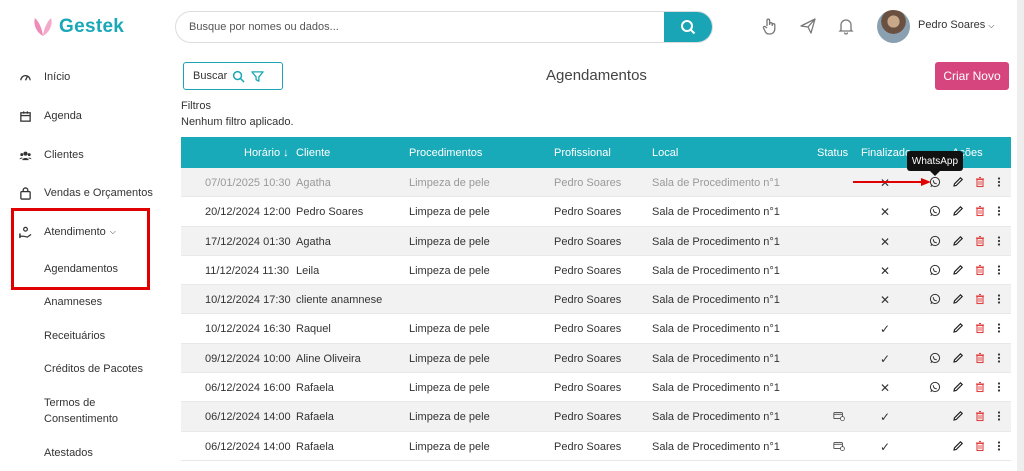  Describe the element at coordinates (257, 76) in the screenshot. I see `filter-icon` at that location.